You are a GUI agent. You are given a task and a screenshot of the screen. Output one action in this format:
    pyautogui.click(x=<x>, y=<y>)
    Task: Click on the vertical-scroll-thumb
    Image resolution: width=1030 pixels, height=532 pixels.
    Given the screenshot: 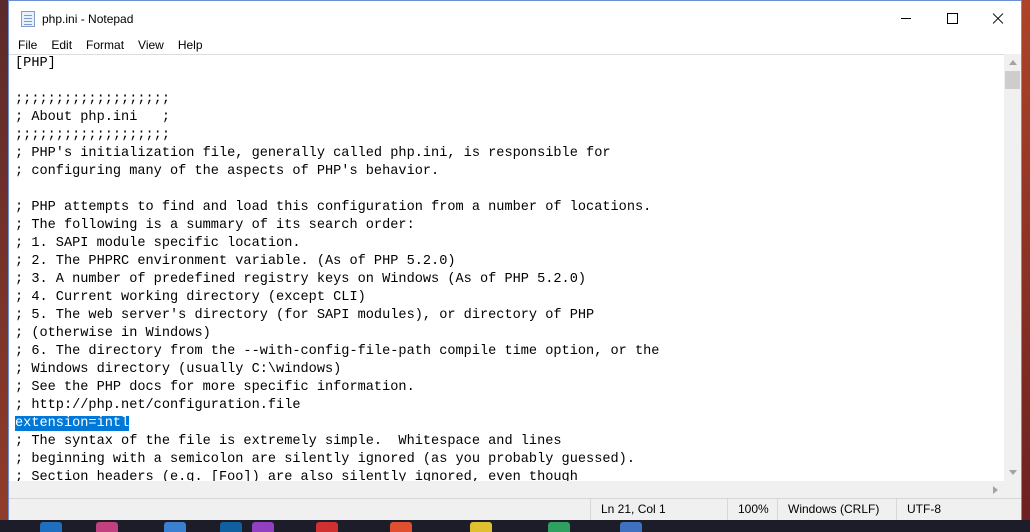 What is the action you would take?
    pyautogui.click(x=1012, y=80)
    